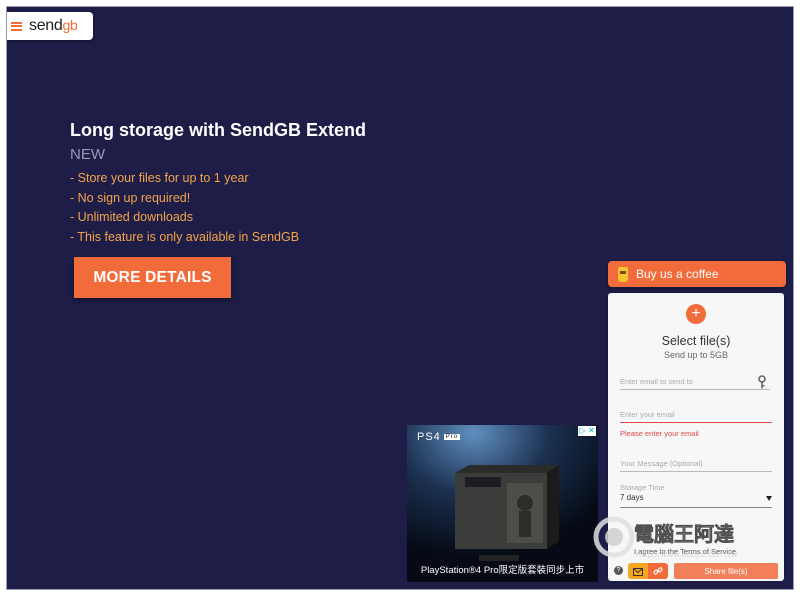  What do you see at coordinates (696, 463) in the screenshot?
I see `message-input` at bounding box center [696, 463].